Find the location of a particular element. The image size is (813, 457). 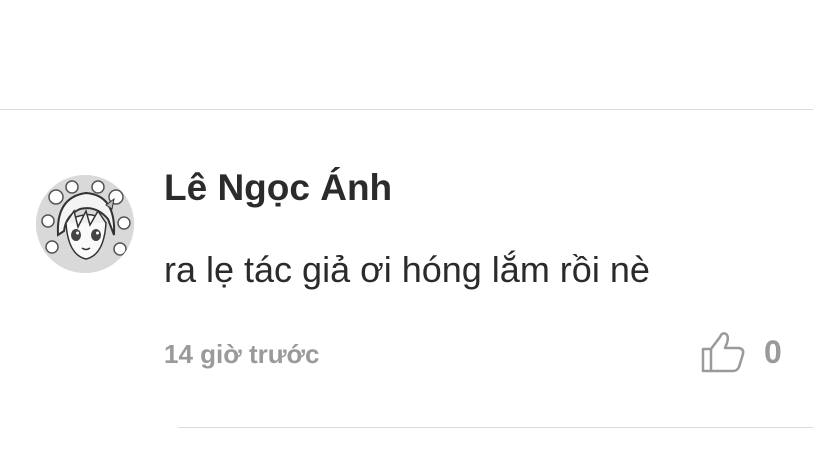

bottom-divider is located at coordinates (495, 427).